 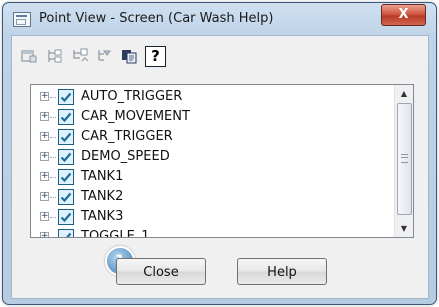 I want to click on tree-item: + TANK2, so click(x=212, y=197).